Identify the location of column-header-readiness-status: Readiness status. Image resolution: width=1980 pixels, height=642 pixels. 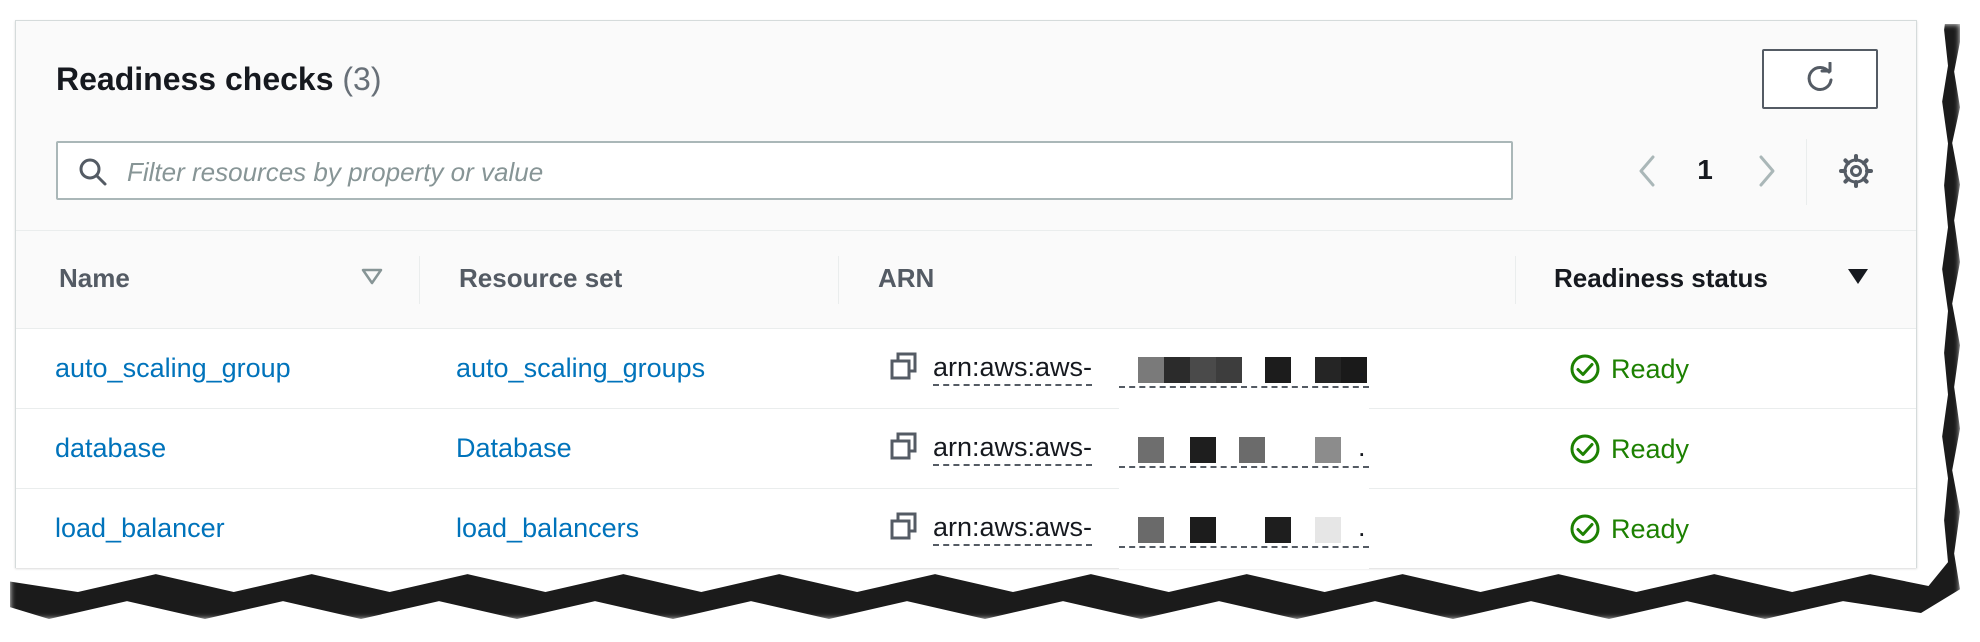
(1661, 278).